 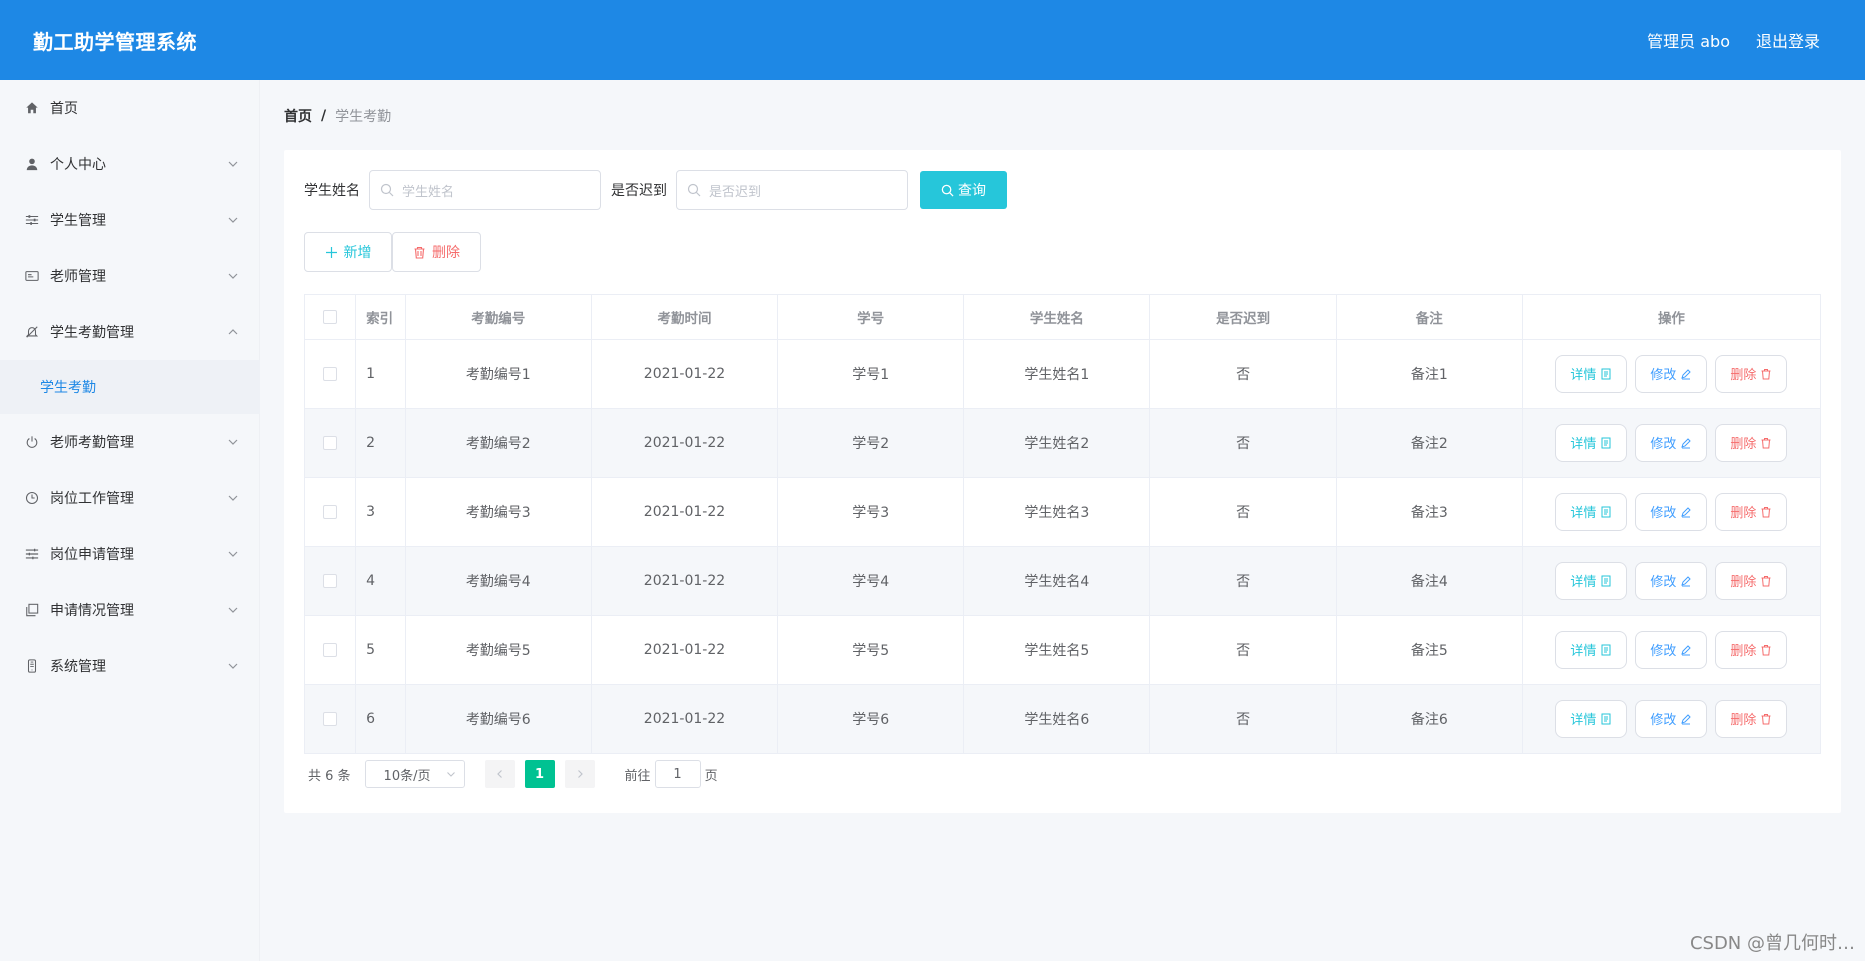 What do you see at coordinates (539, 774) in the screenshot?
I see `page-number-current: 1` at bounding box center [539, 774].